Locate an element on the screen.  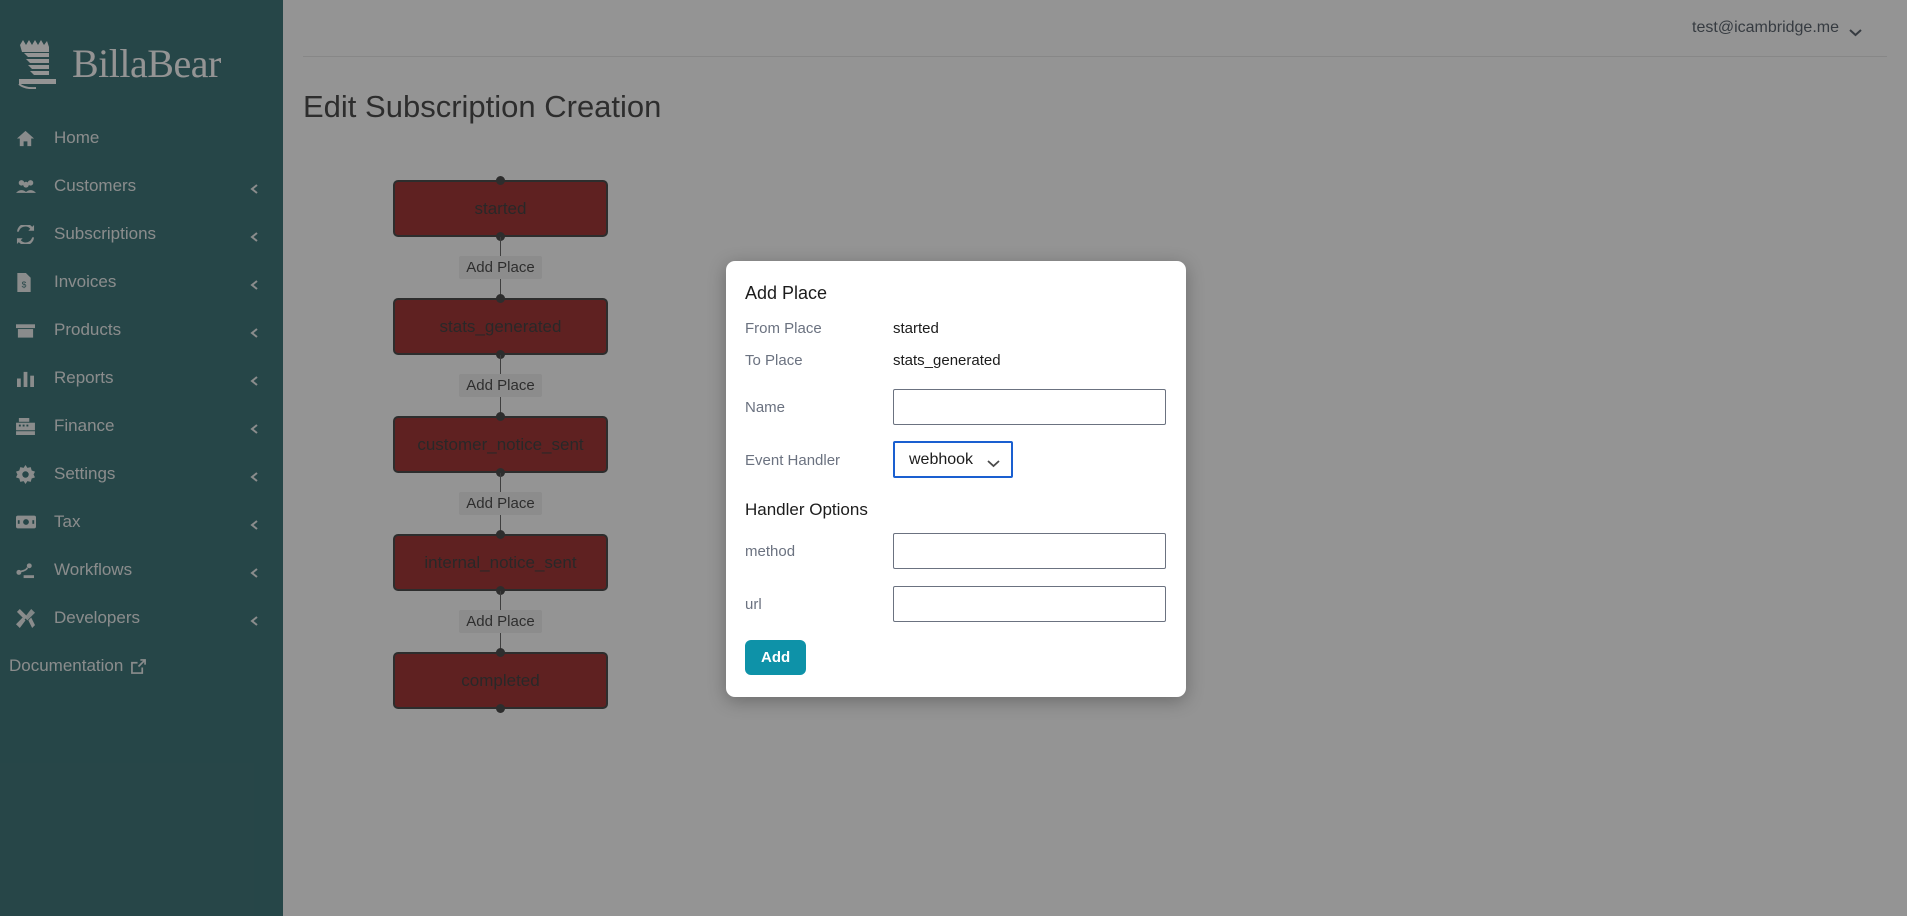
handler-option-label: method is located at coordinates (770, 551).